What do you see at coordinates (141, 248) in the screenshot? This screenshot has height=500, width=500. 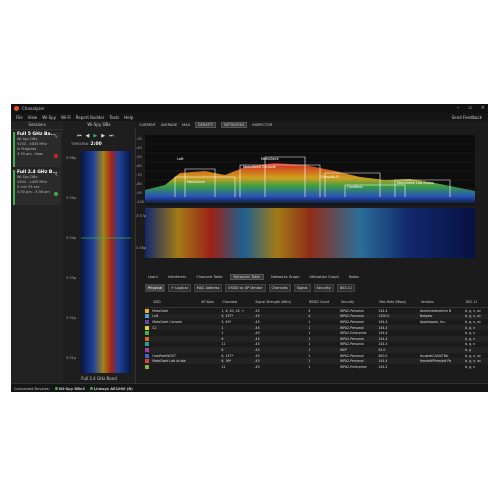 I see `time-label: 3:36p` at bounding box center [141, 248].